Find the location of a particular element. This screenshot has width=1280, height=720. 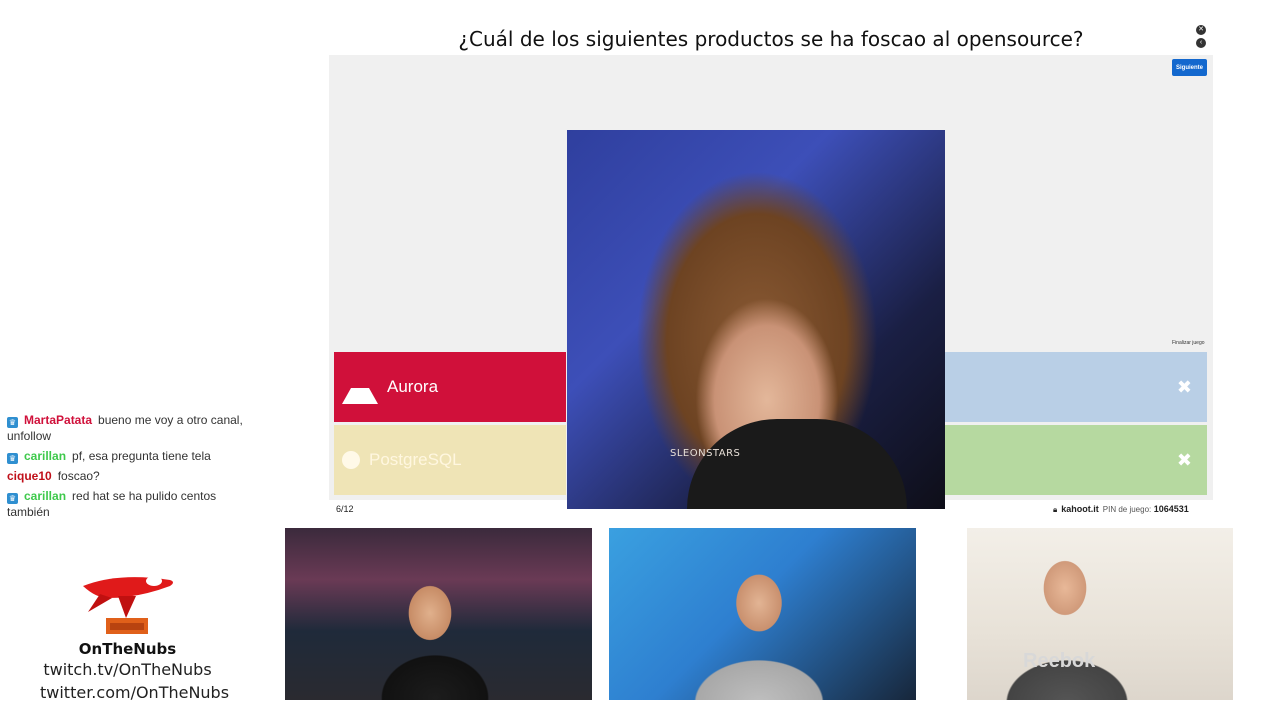

chat-text: foscao? is located at coordinates (78, 476).